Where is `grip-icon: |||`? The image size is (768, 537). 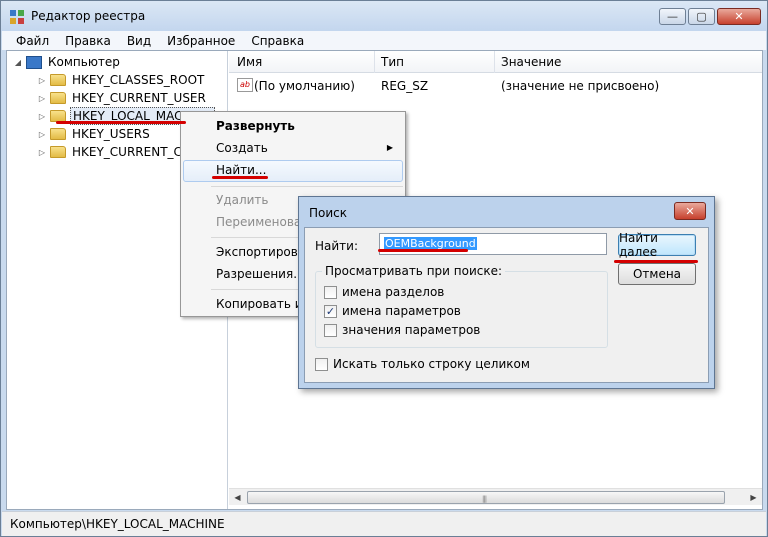 grip-icon: ||| is located at coordinates (484, 499).